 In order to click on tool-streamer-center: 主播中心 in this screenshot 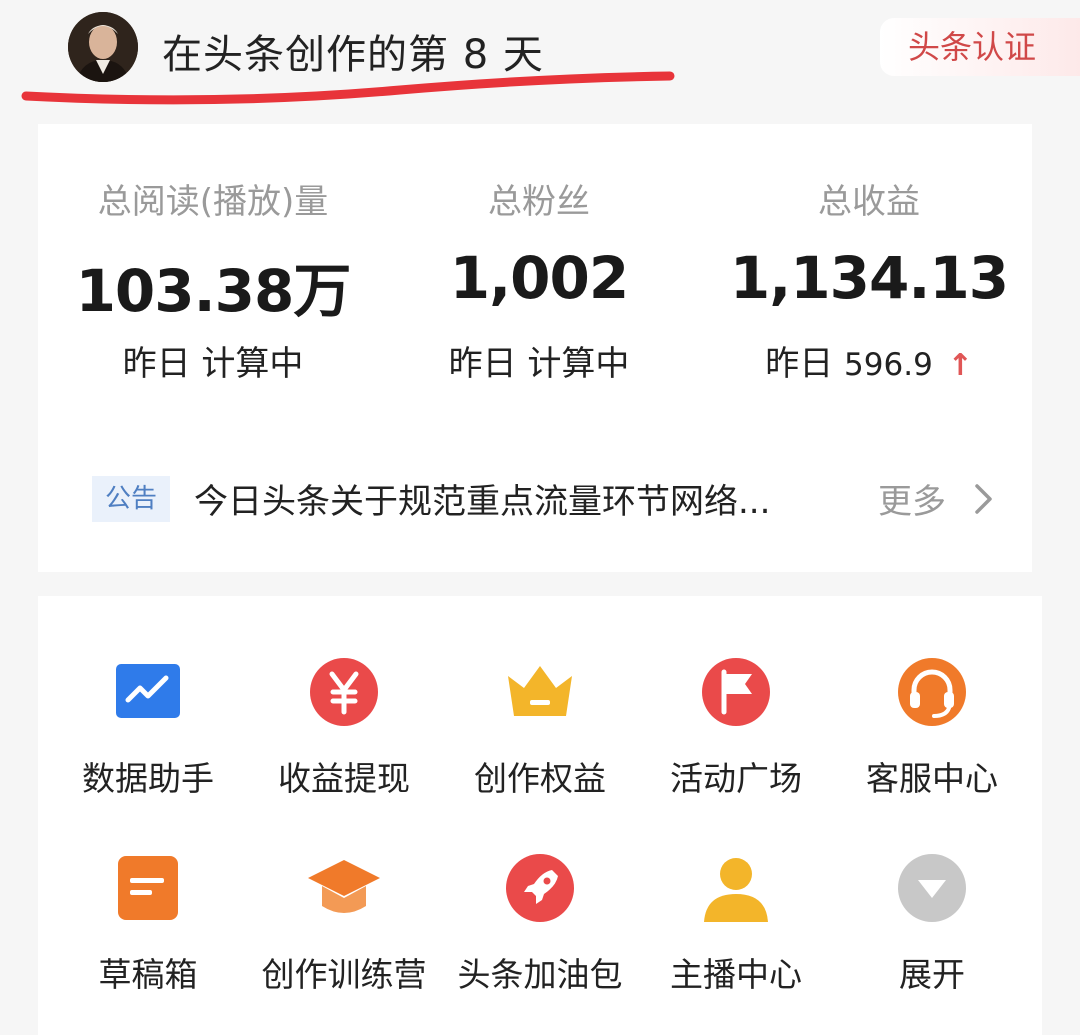, I will do `click(736, 940)`.